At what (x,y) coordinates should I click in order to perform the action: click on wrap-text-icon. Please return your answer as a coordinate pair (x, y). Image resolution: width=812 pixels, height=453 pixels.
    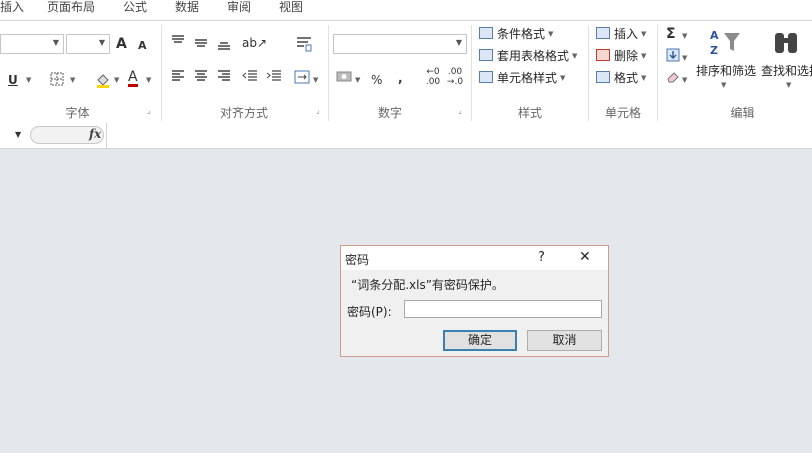
    Looking at the image, I should click on (304, 46).